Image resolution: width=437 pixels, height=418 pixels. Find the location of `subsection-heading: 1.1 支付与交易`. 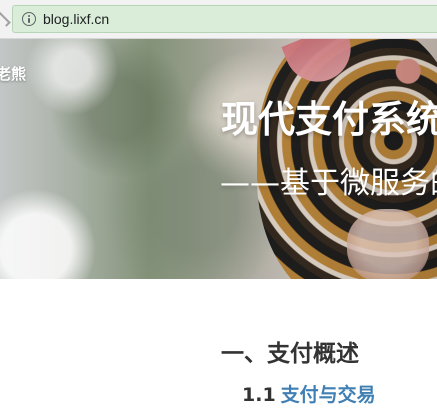

subsection-heading: 1.1 支付与交易 is located at coordinates (309, 395).